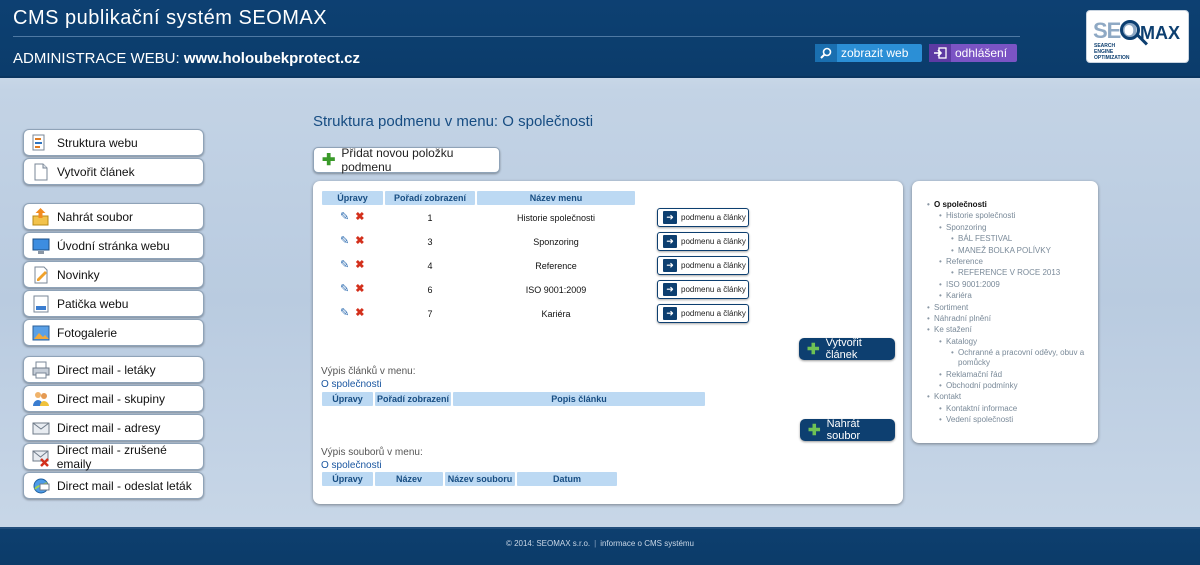 The width and height of the screenshot is (1200, 565). Describe the element at coordinates (41, 333) in the screenshot. I see `gallery-icon` at that location.